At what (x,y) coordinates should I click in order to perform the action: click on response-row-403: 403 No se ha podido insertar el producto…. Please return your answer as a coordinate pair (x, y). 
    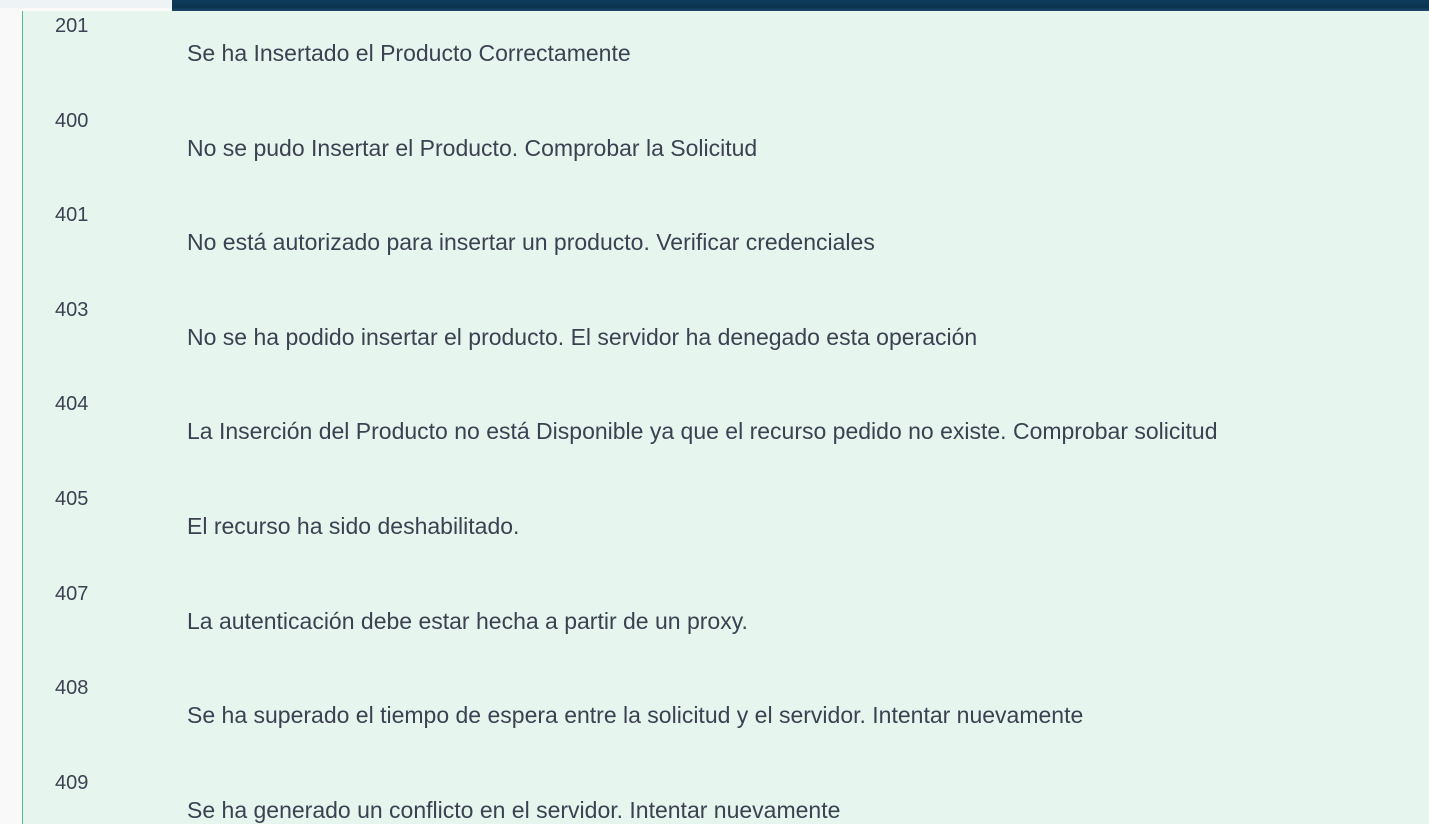
    Looking at the image, I should click on (726, 342).